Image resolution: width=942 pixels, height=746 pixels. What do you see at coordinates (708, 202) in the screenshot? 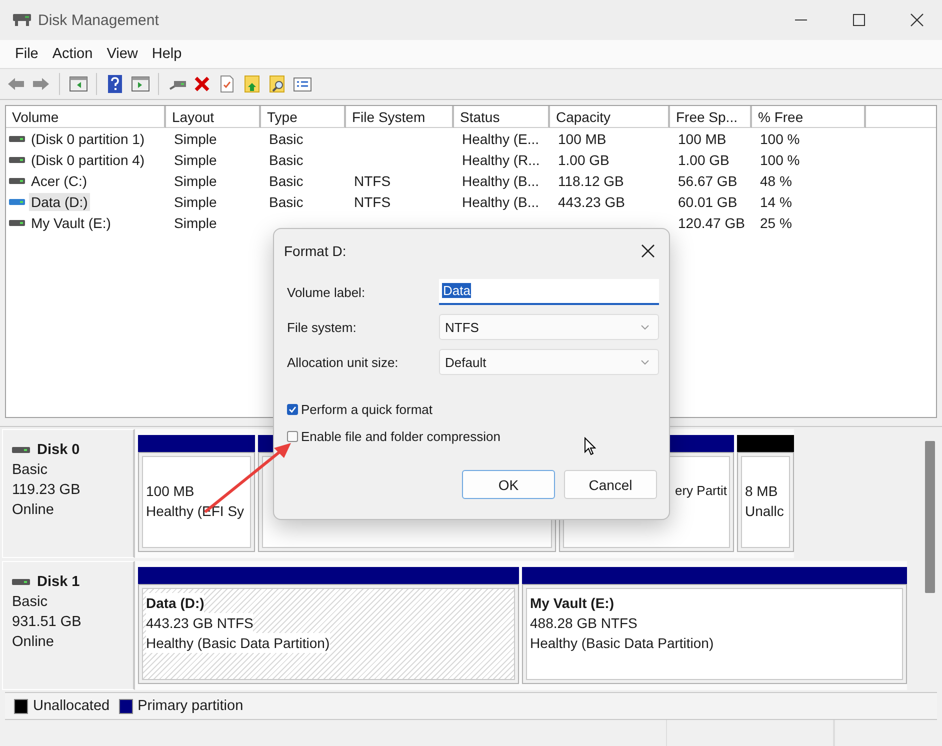
I see `table-cell: 60.01 GB` at bounding box center [708, 202].